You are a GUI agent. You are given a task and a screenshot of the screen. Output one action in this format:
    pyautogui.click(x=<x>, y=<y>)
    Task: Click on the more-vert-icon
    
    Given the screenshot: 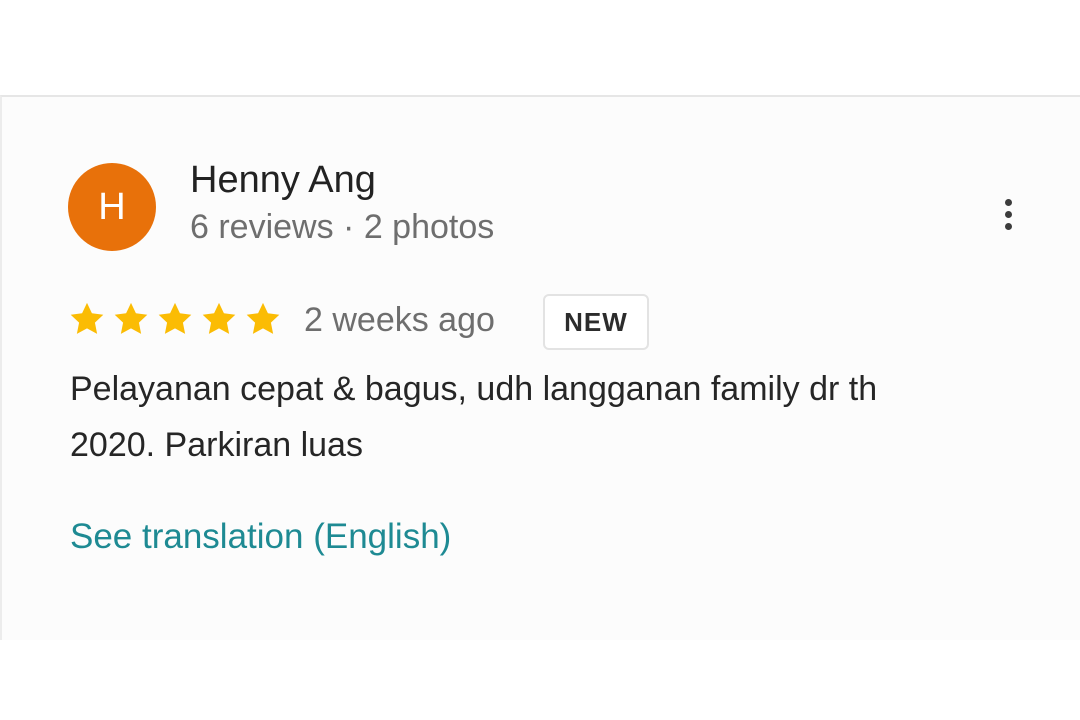 What is the action you would take?
    pyautogui.click(x=1008, y=202)
    